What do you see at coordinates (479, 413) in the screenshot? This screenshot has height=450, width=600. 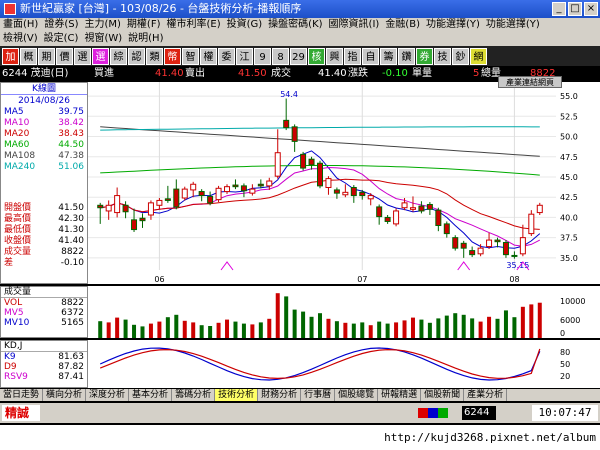 I see `stock-code-field: 6244` at bounding box center [479, 413].